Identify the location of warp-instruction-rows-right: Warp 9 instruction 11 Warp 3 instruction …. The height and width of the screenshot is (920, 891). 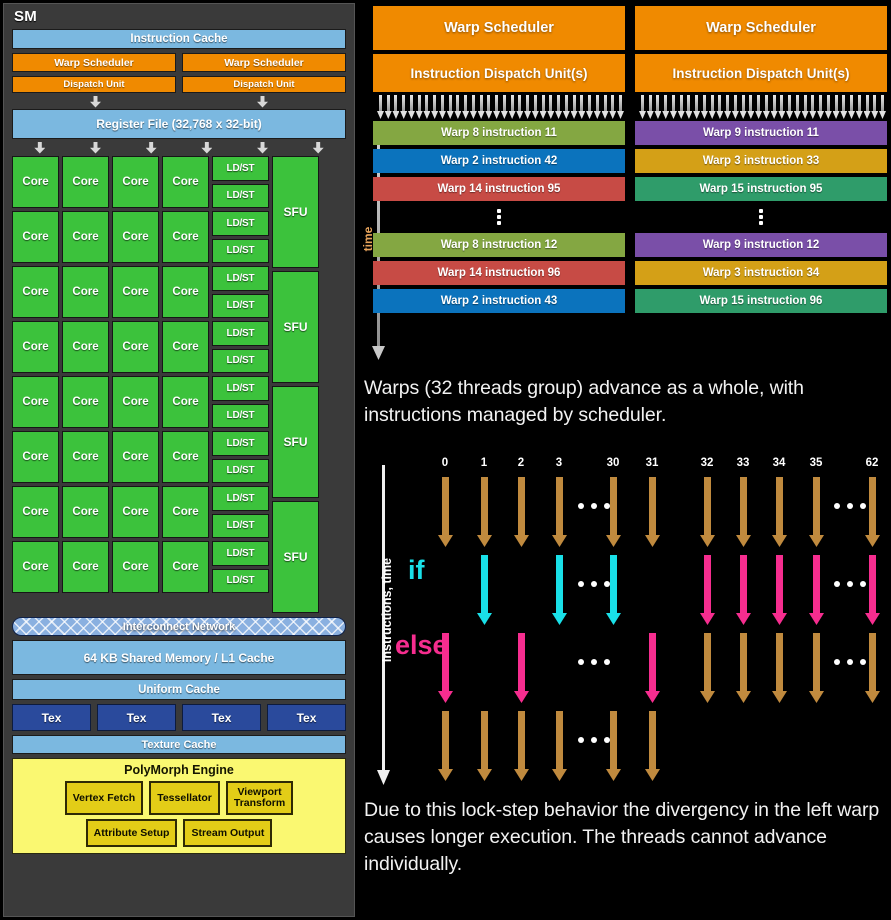
(761, 217).